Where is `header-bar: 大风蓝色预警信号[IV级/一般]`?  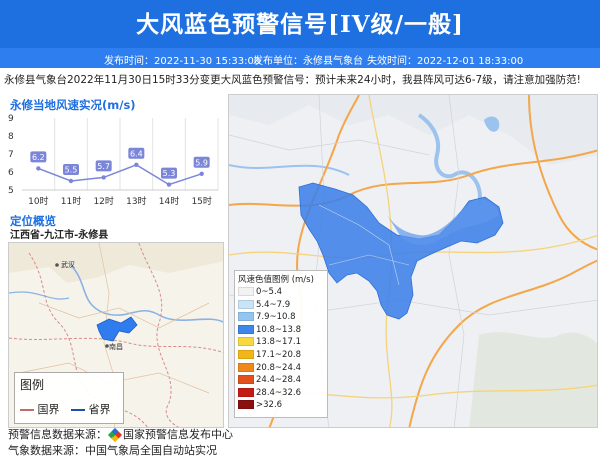 header-bar: 大风蓝色预警信号[IV级/一般] is located at coordinates (300, 24).